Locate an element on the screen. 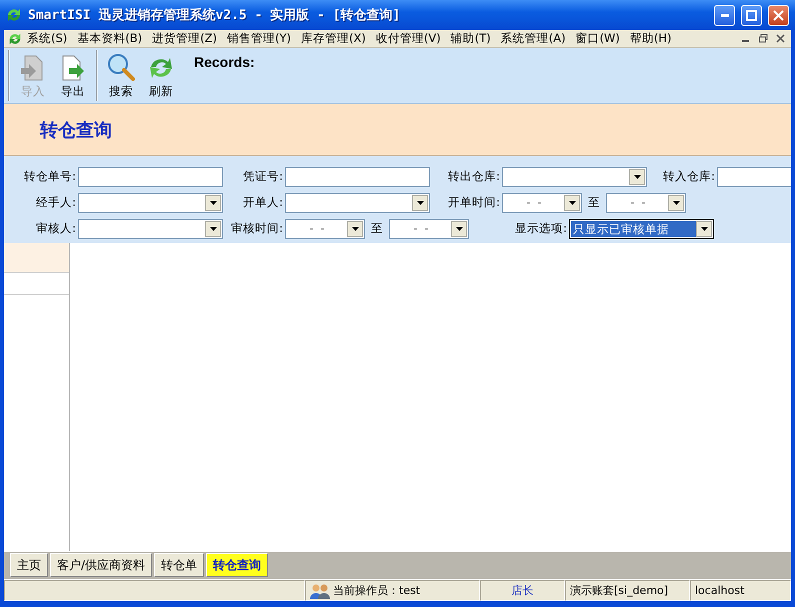 This screenshot has width=795, height=607. field-label: 转仓单号: is located at coordinates (50, 176).